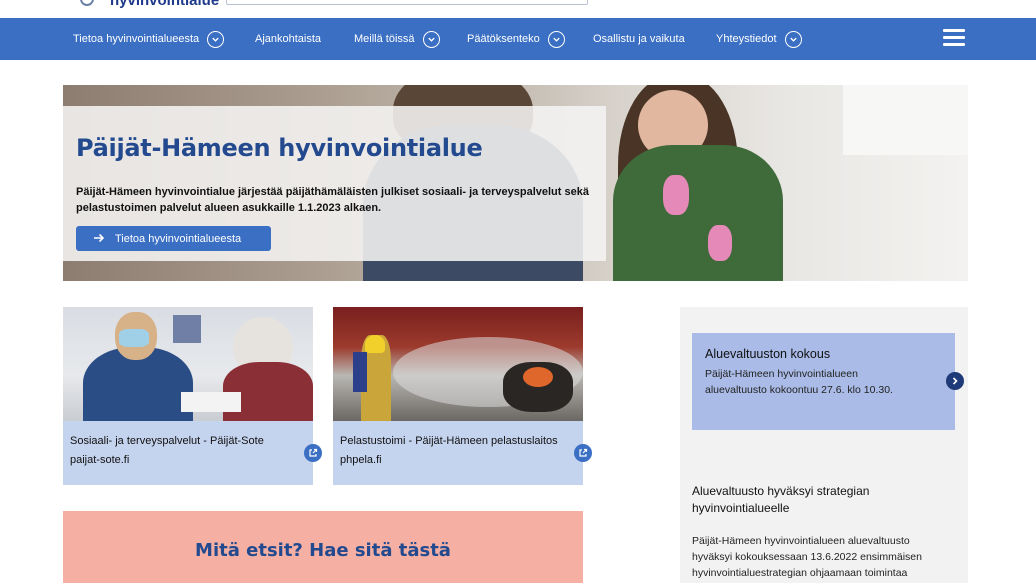 The height and width of the screenshot is (583, 1036). Describe the element at coordinates (503, 39) in the screenshot. I see `nav-item-label: Päätöksenteko` at that location.